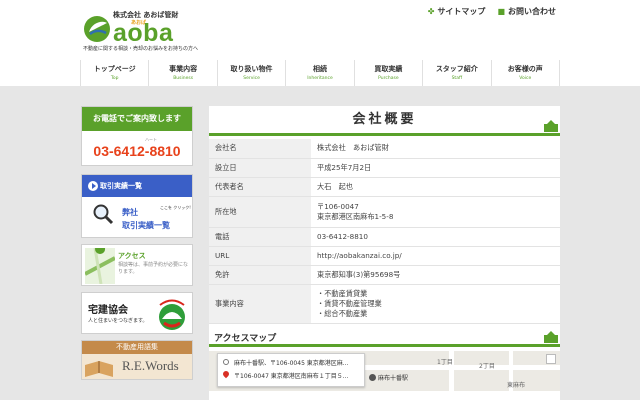 This screenshot has height=400, width=640. What do you see at coordinates (435, 149) in the screenshot?
I see `row-value: 株式会社 あおば管財` at bounding box center [435, 149].